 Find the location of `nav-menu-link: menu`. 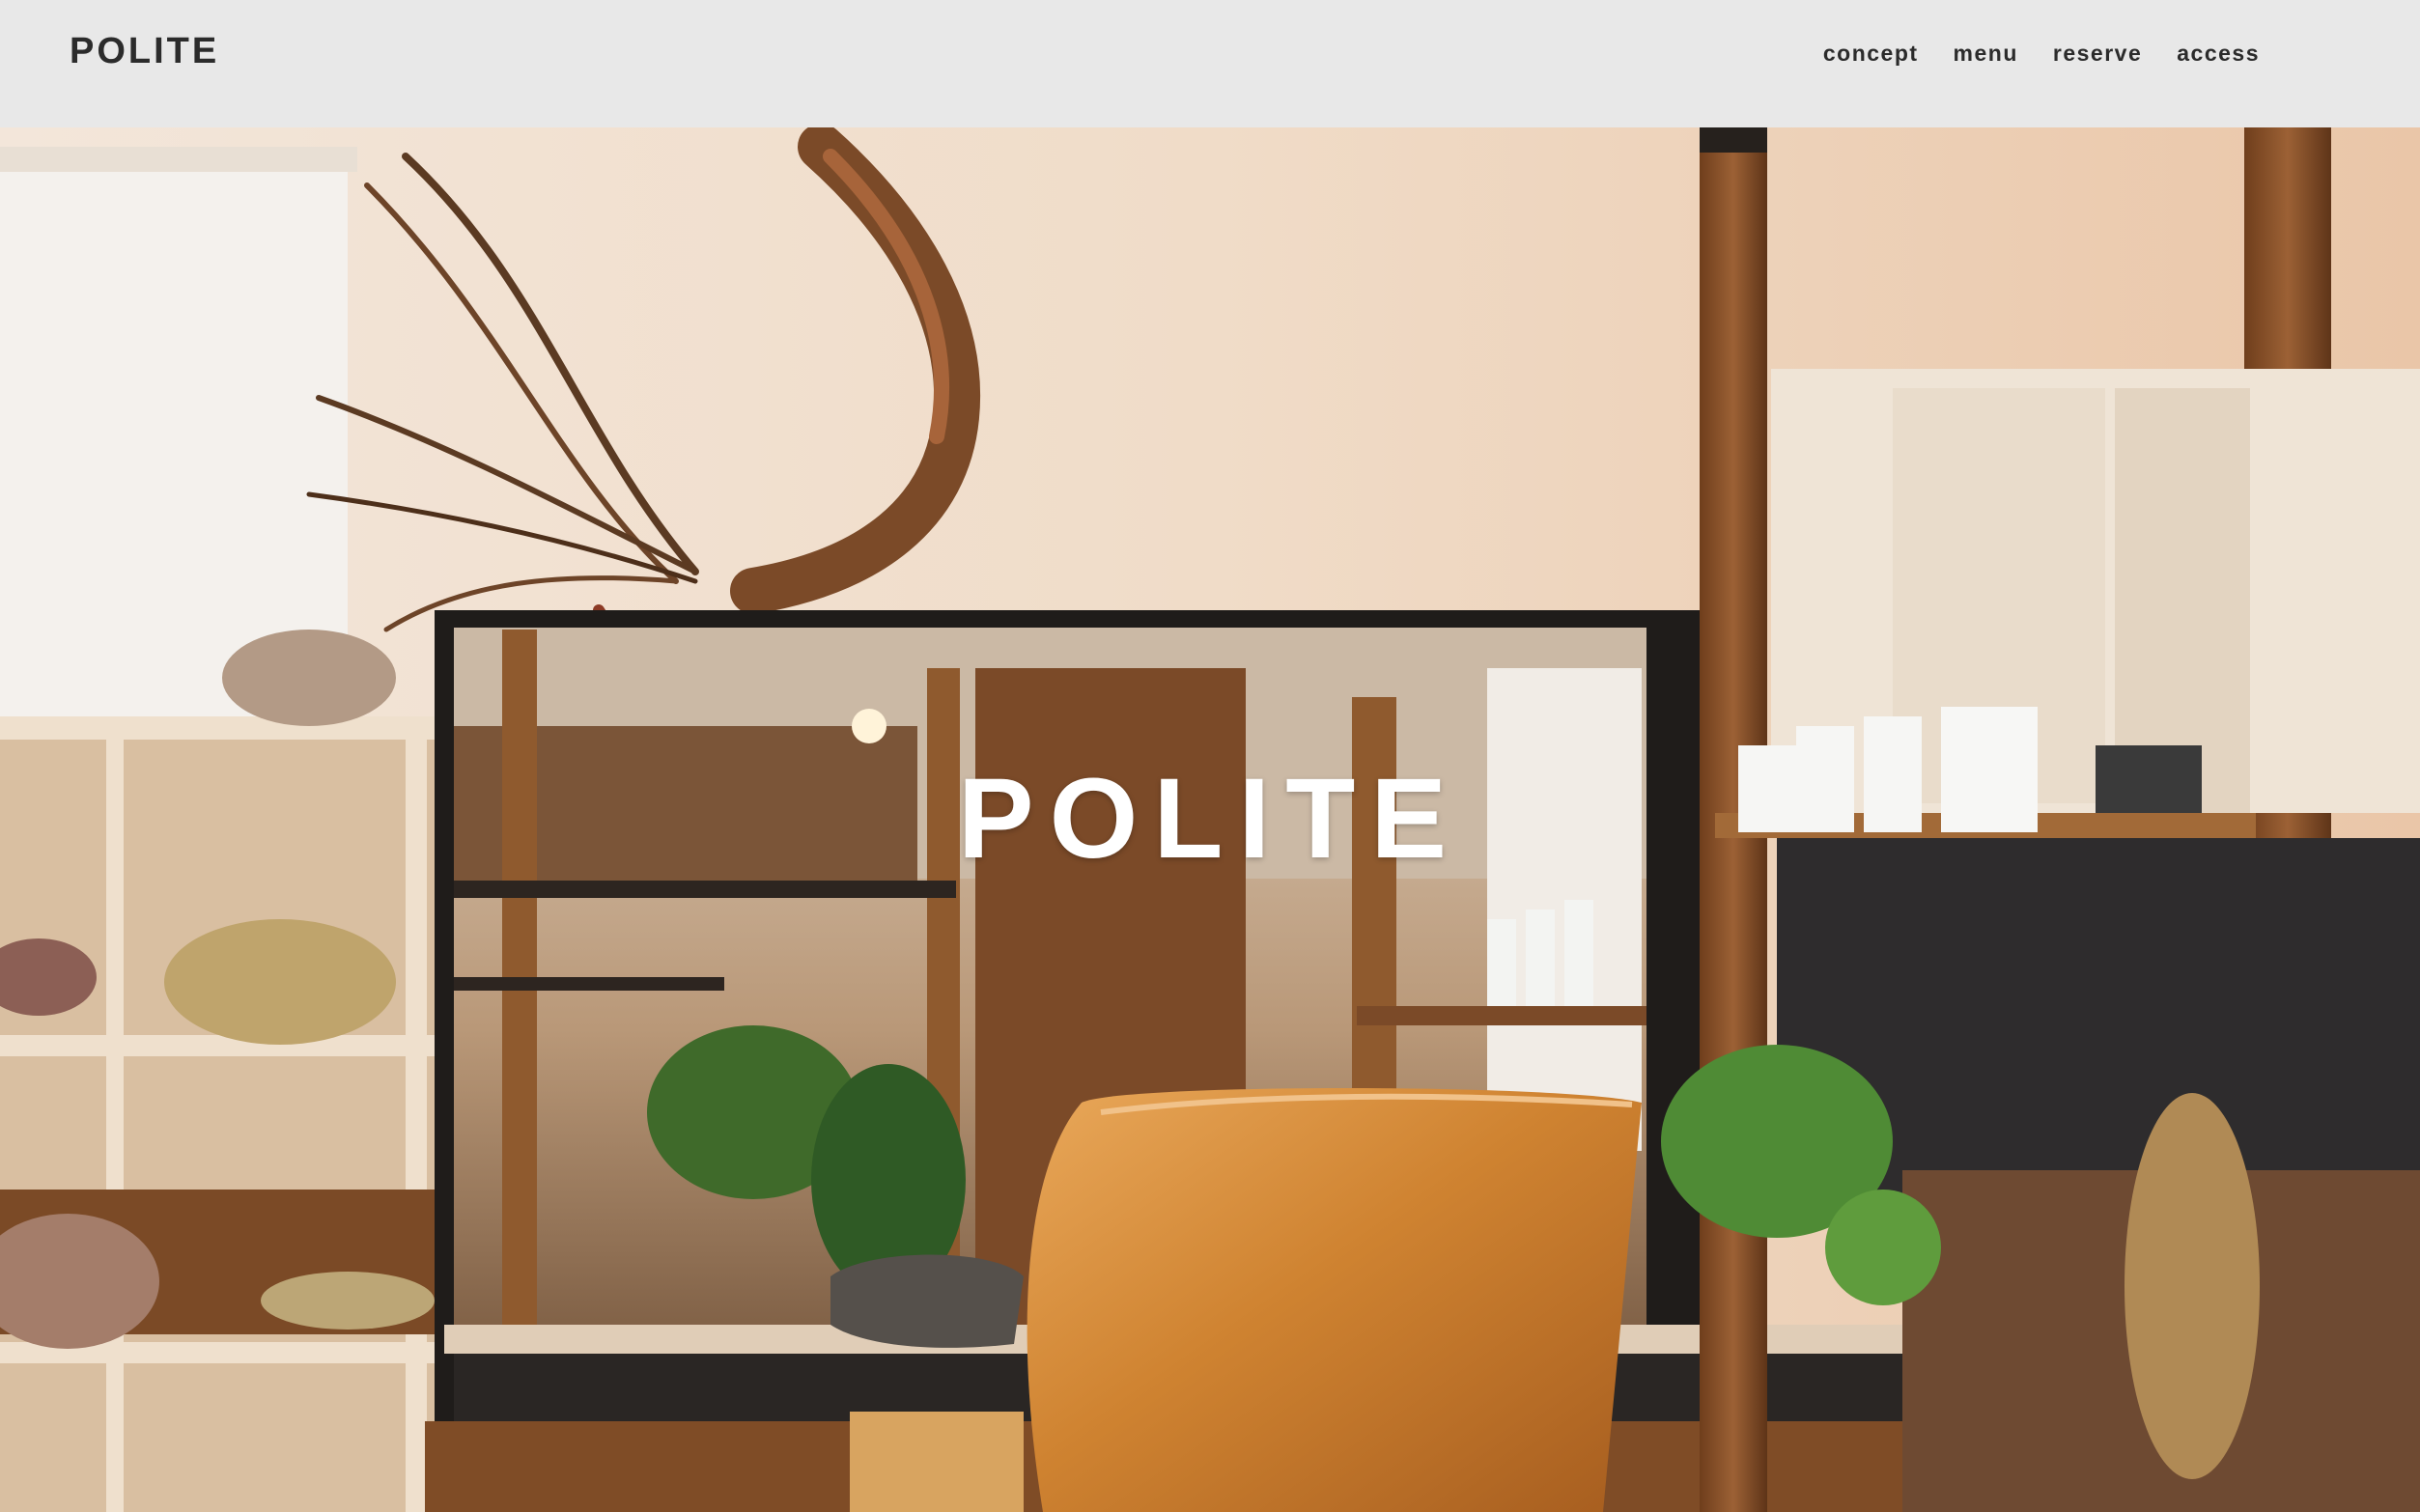

nav-menu-link: menu is located at coordinates (1986, 54).